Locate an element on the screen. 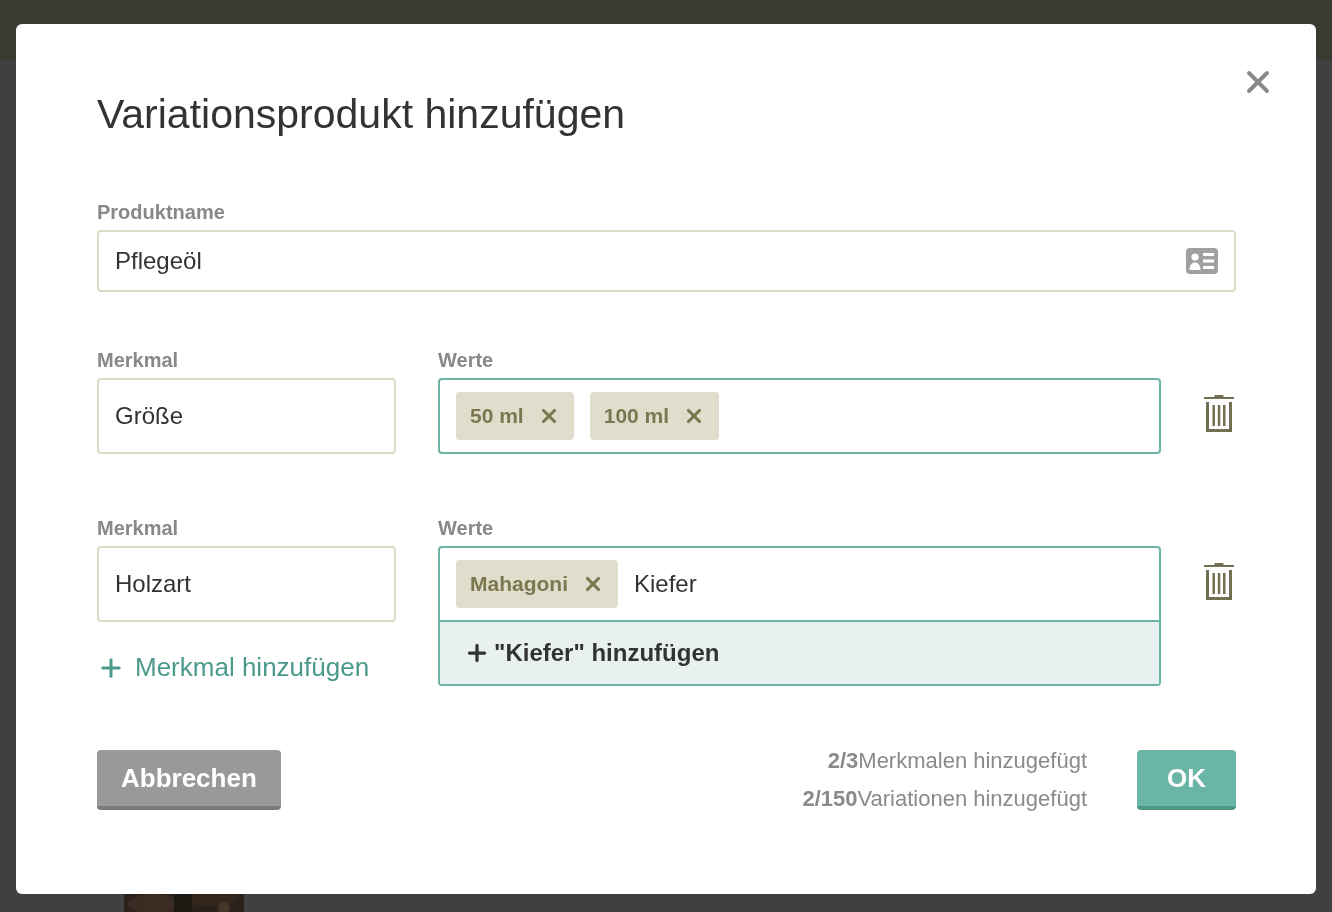  contact-card-icon is located at coordinates (1202, 261).